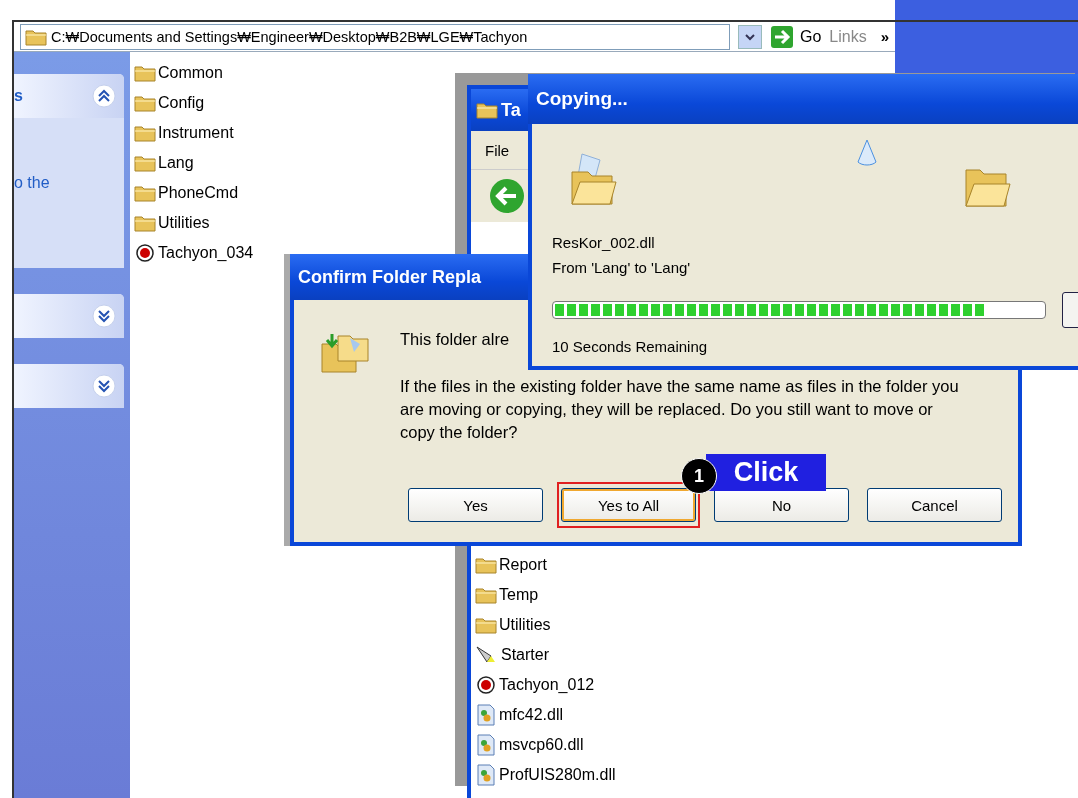 The height and width of the screenshot is (798, 1078). Describe the element at coordinates (497, 150) in the screenshot. I see `menu-item: File` at that location.